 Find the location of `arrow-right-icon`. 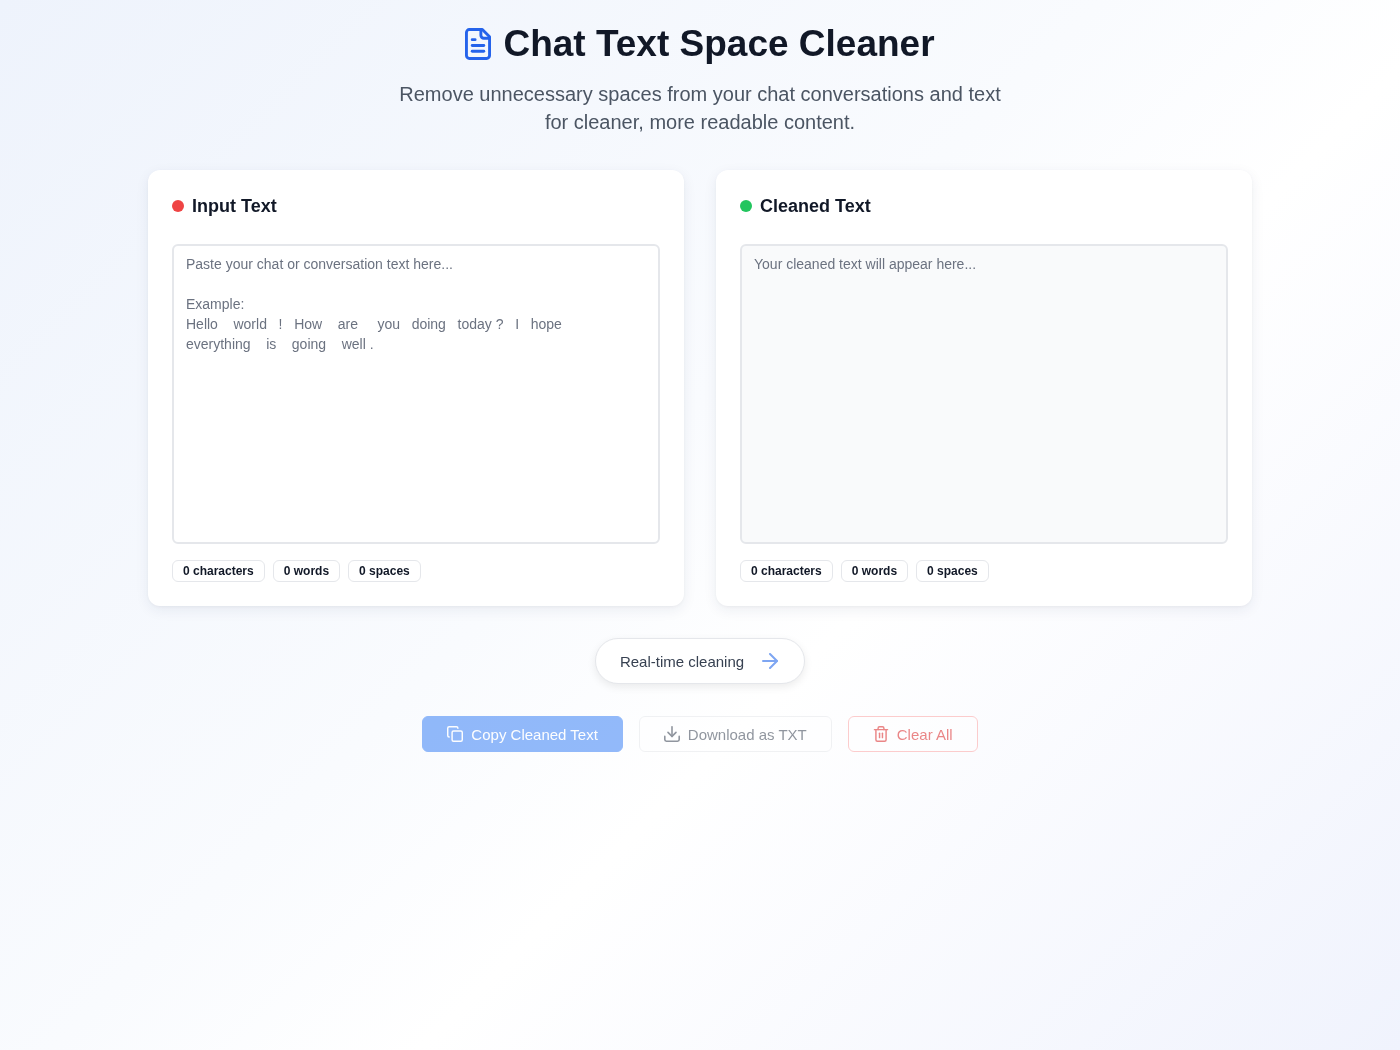

arrow-right-icon is located at coordinates (770, 661).